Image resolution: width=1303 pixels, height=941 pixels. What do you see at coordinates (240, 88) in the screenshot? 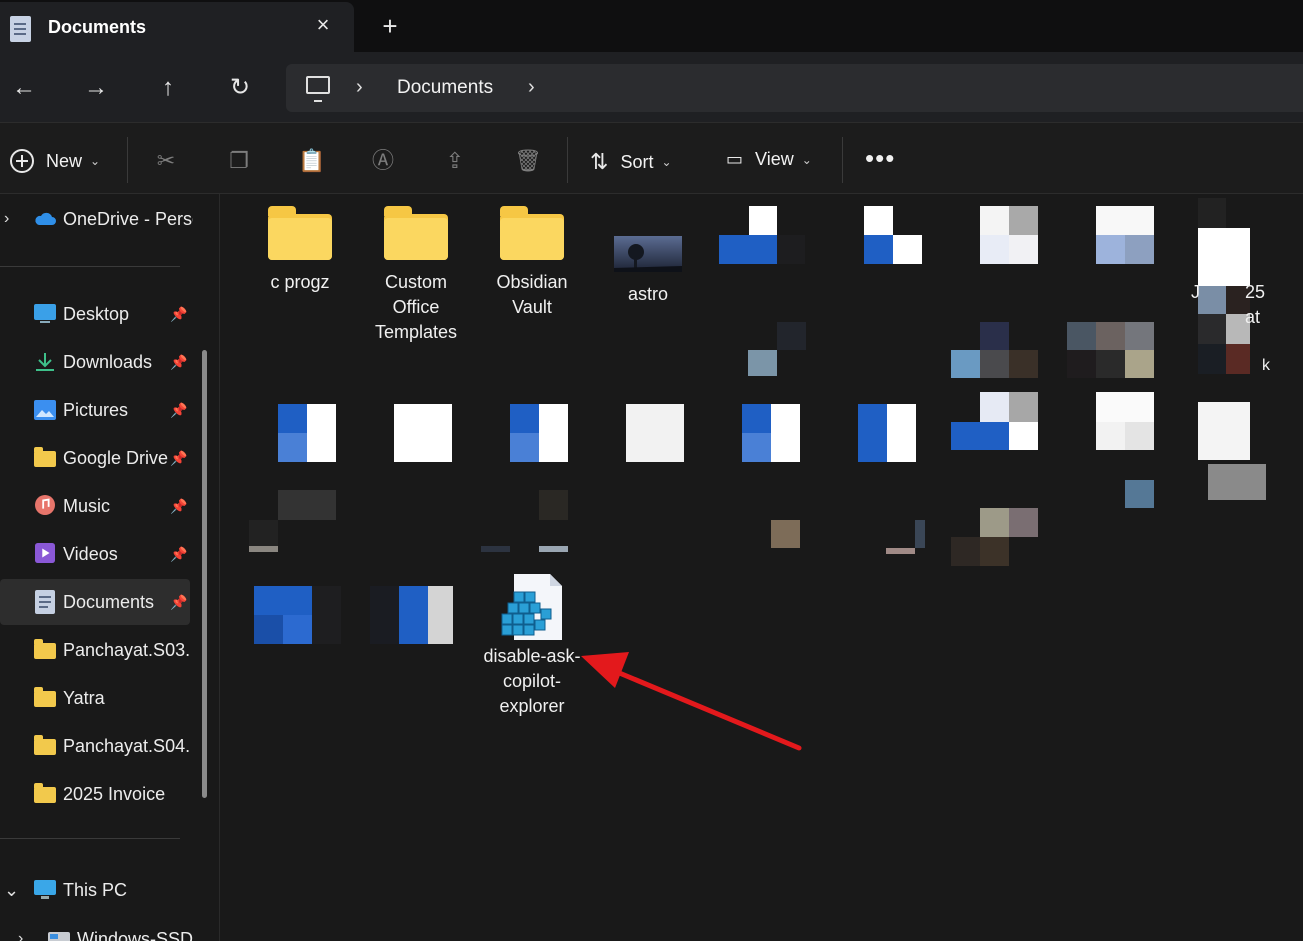
I see `refresh-button: ↻` at bounding box center [240, 88].